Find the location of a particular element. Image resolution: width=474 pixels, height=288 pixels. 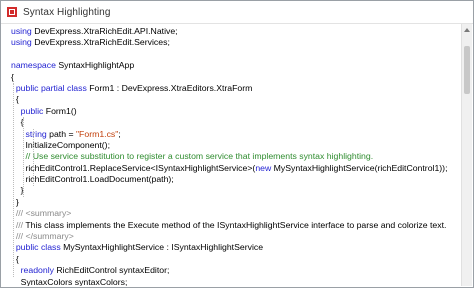

code-token: DevExpress.XtraRichEdit.API.Native; is located at coordinates (104, 31).